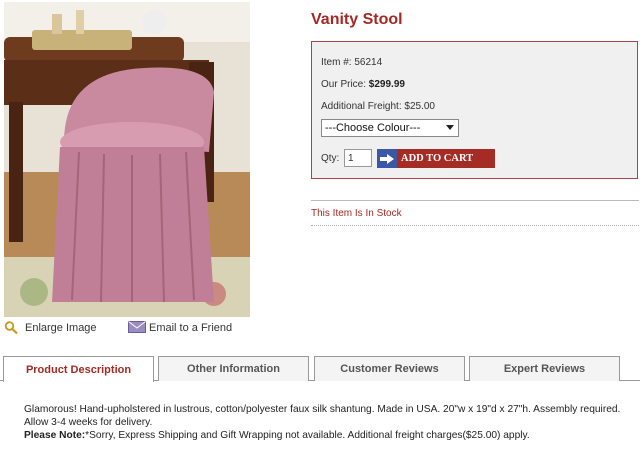 This screenshot has width=640, height=463. What do you see at coordinates (358, 158) in the screenshot?
I see `quantity-input: 1` at bounding box center [358, 158].